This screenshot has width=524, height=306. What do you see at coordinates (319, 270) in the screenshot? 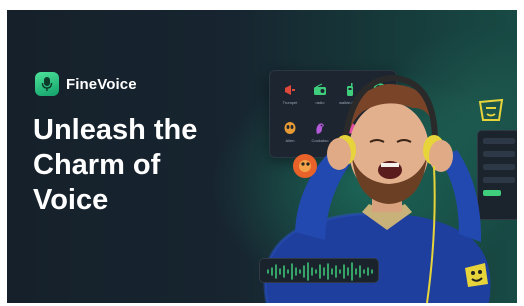
I see `audio-waveform` at bounding box center [319, 270].